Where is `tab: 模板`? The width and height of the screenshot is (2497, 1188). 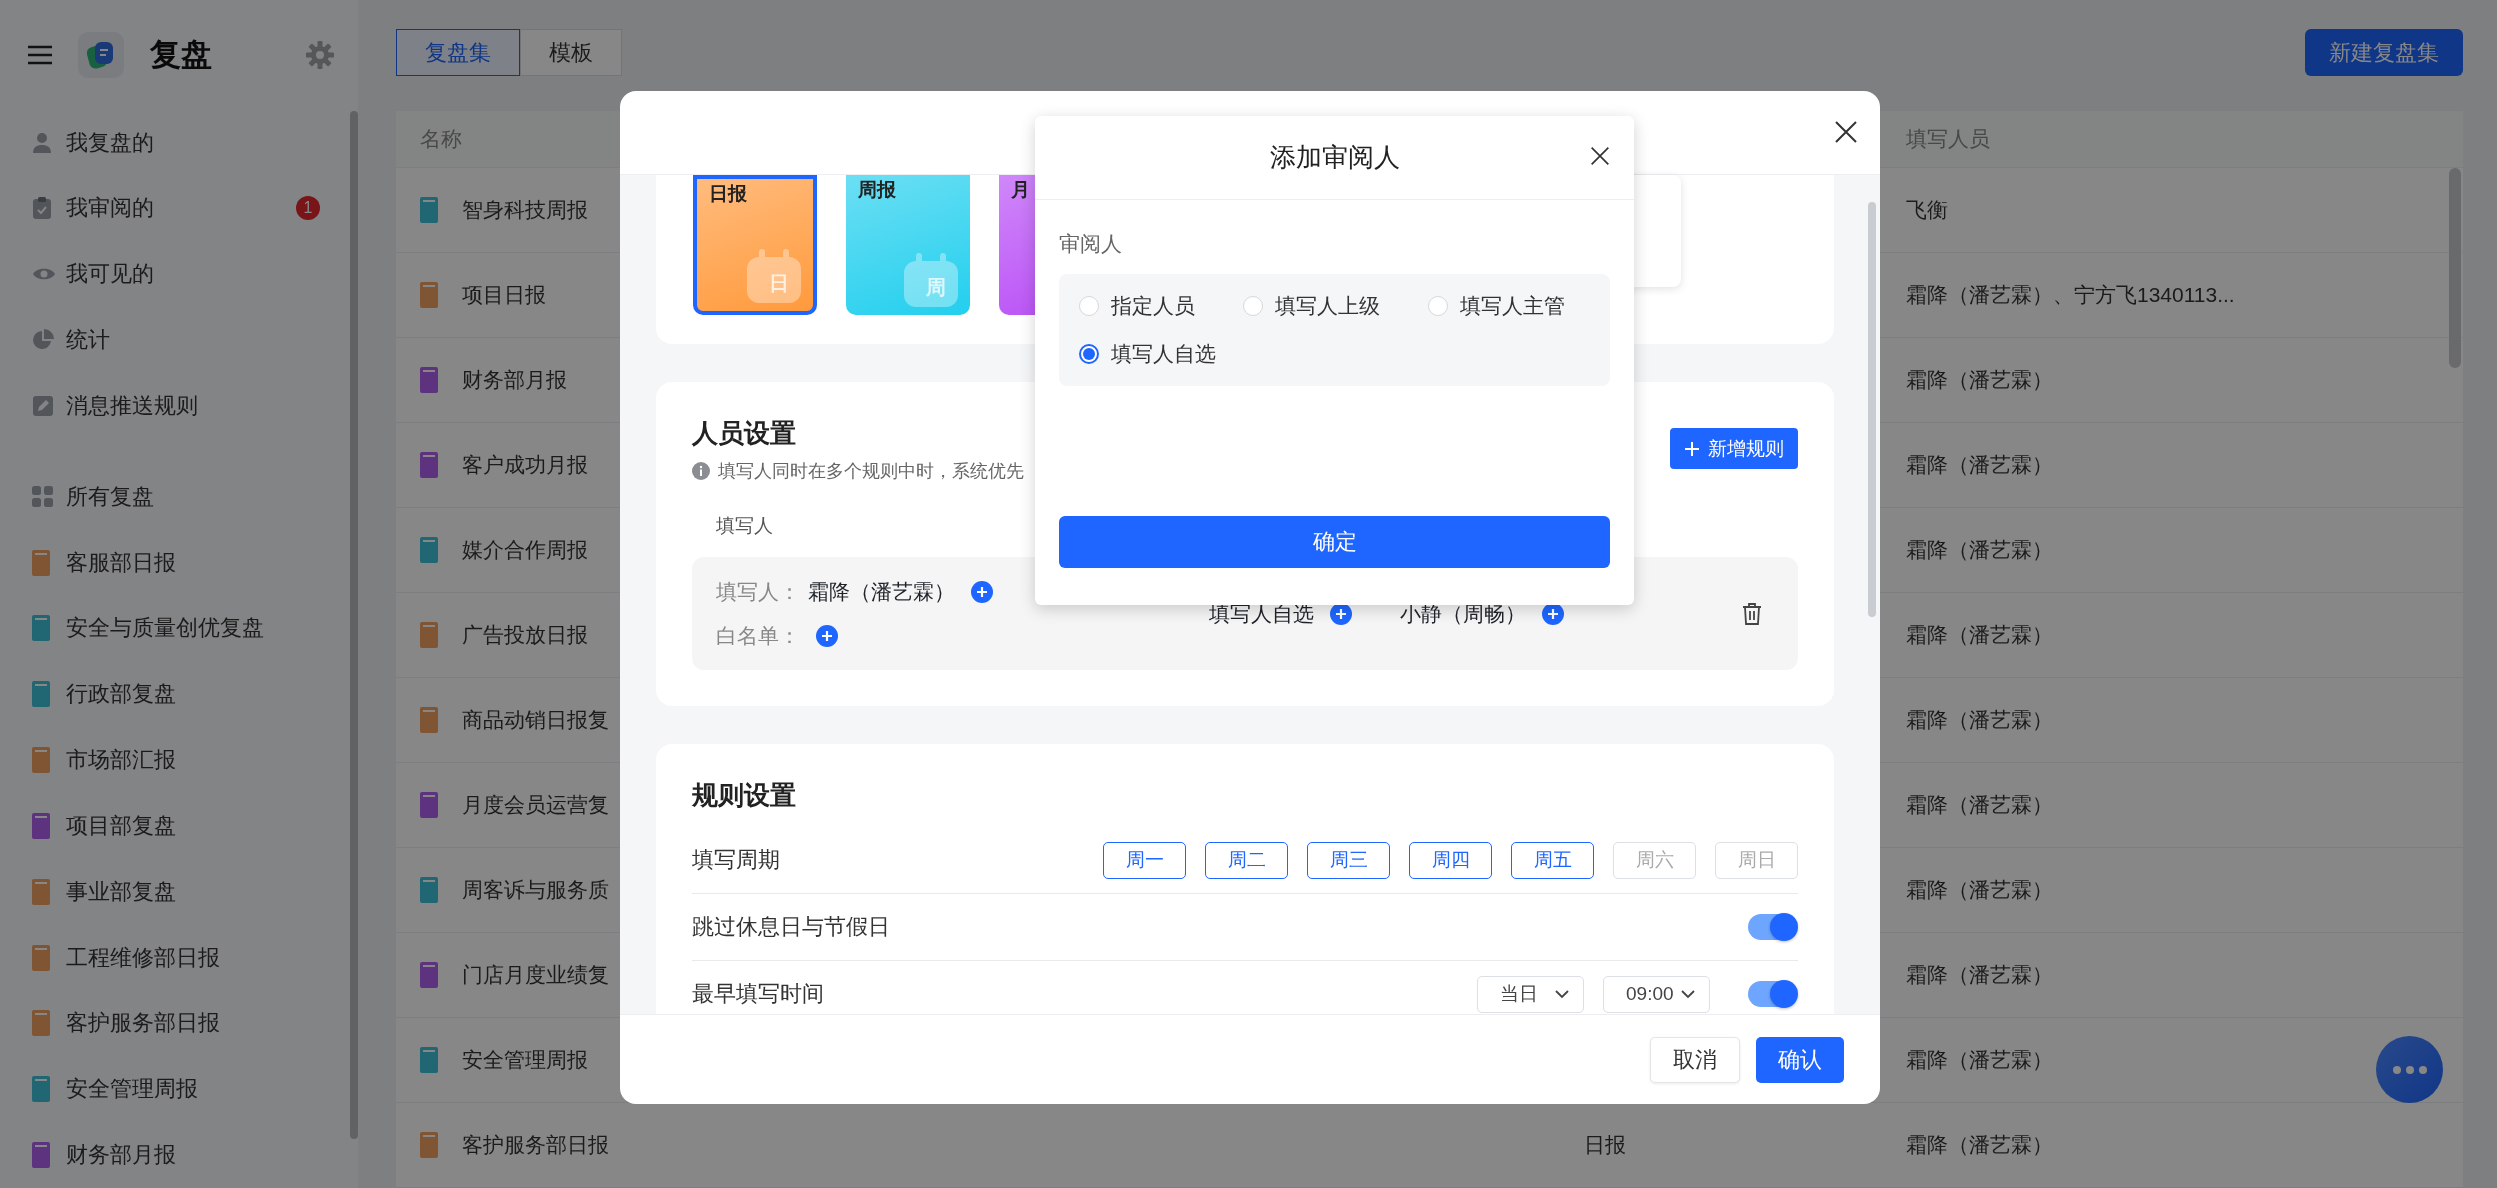
tab: 模板 is located at coordinates (571, 52).